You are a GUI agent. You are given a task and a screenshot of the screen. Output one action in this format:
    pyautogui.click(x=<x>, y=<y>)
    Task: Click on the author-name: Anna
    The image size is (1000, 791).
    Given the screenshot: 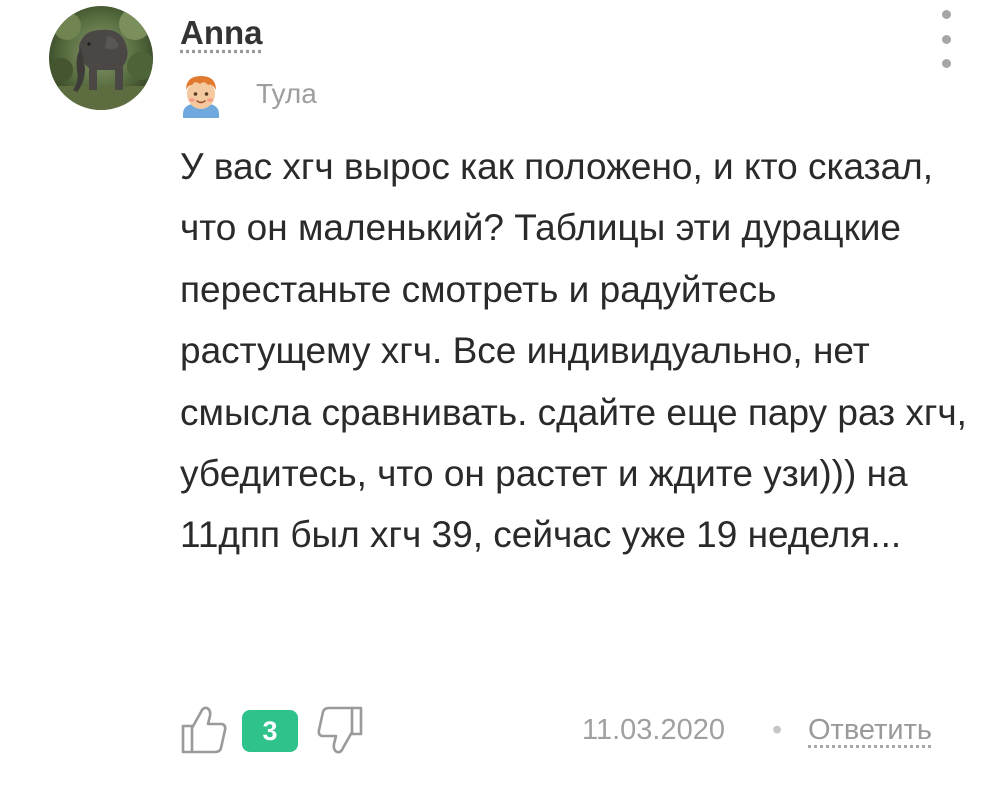 What is the action you would take?
    pyautogui.click(x=221, y=33)
    